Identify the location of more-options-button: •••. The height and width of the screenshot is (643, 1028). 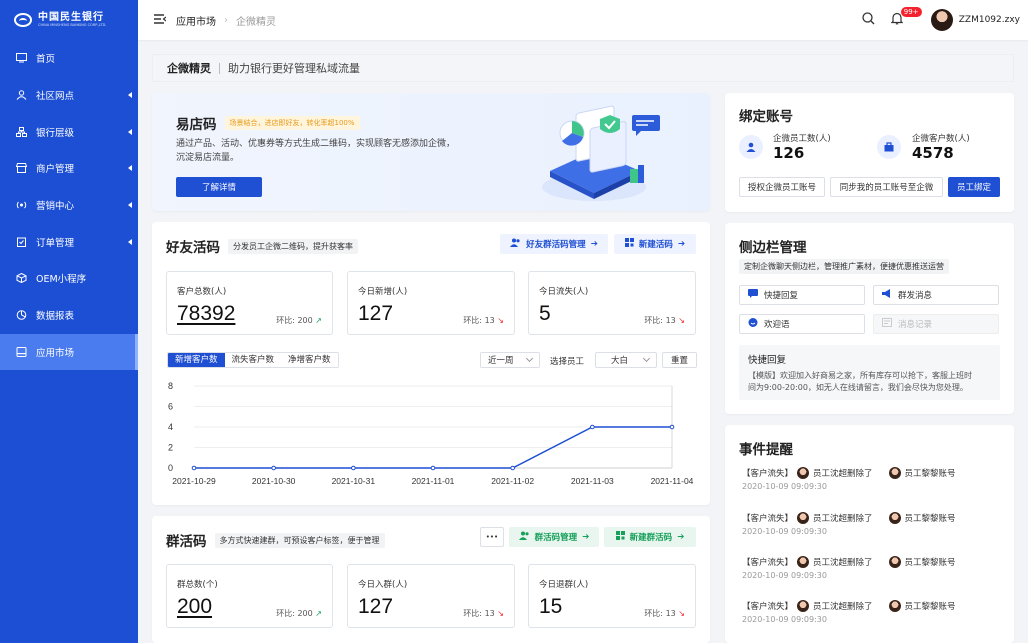
(492, 537).